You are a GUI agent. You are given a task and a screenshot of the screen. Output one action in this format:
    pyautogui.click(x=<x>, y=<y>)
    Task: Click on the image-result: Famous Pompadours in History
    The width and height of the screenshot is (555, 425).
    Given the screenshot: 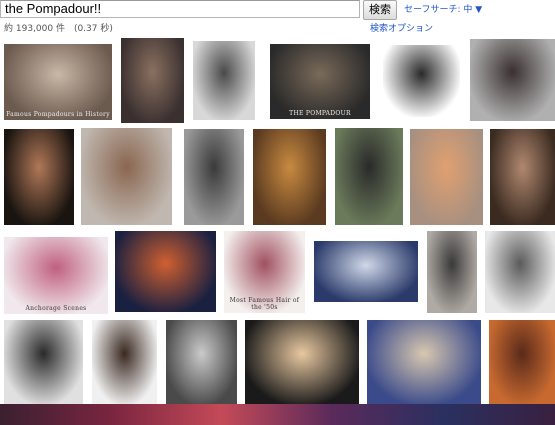 What is the action you would take?
    pyautogui.click(x=58, y=82)
    